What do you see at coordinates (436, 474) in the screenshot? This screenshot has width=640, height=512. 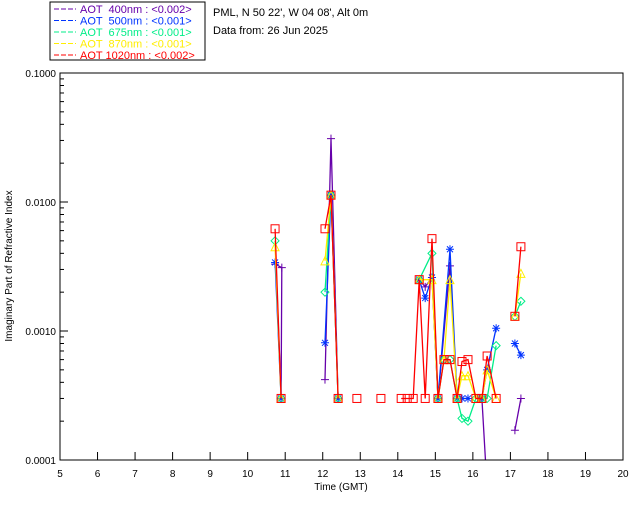 I see `x-tick-label: 15` at bounding box center [436, 474].